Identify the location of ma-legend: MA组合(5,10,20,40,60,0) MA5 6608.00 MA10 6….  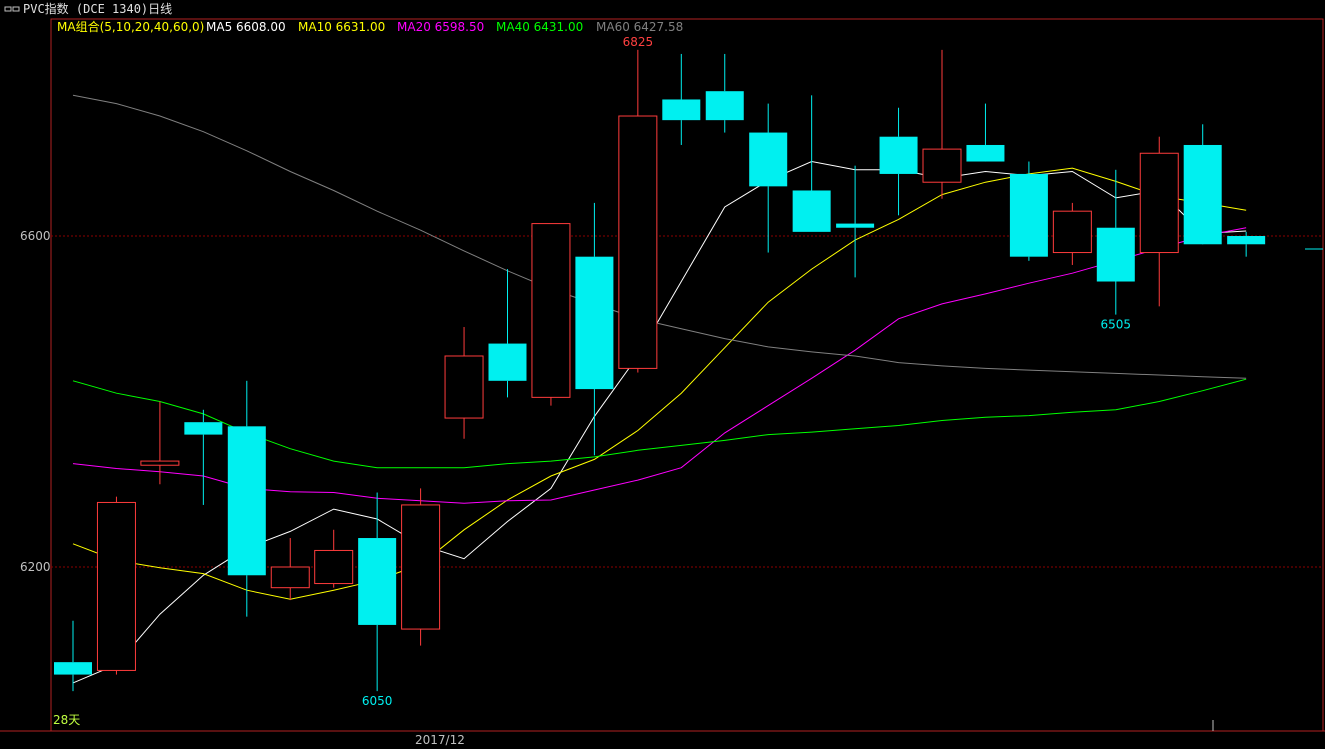
(370, 26).